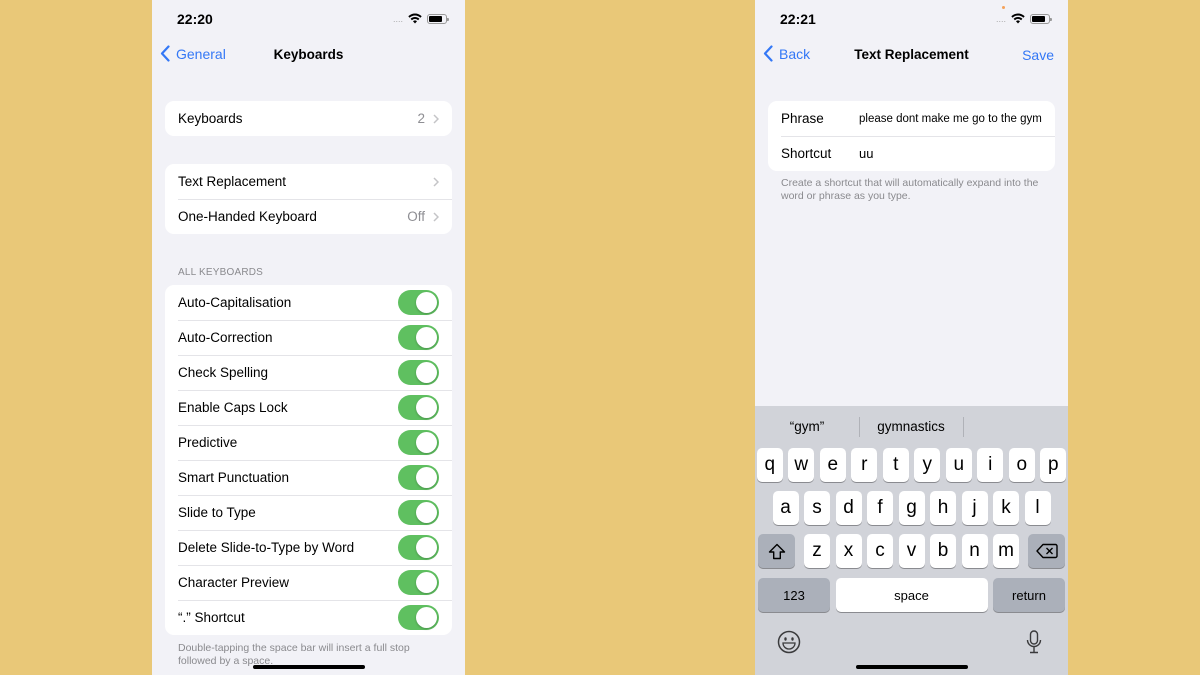 The image size is (1200, 675). I want to click on key-s: s, so click(817, 508).